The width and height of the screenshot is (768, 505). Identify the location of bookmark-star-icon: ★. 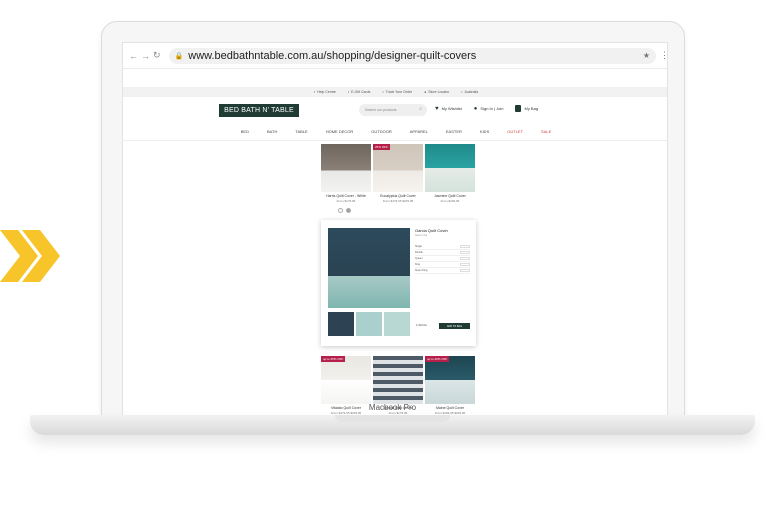
(646, 55).